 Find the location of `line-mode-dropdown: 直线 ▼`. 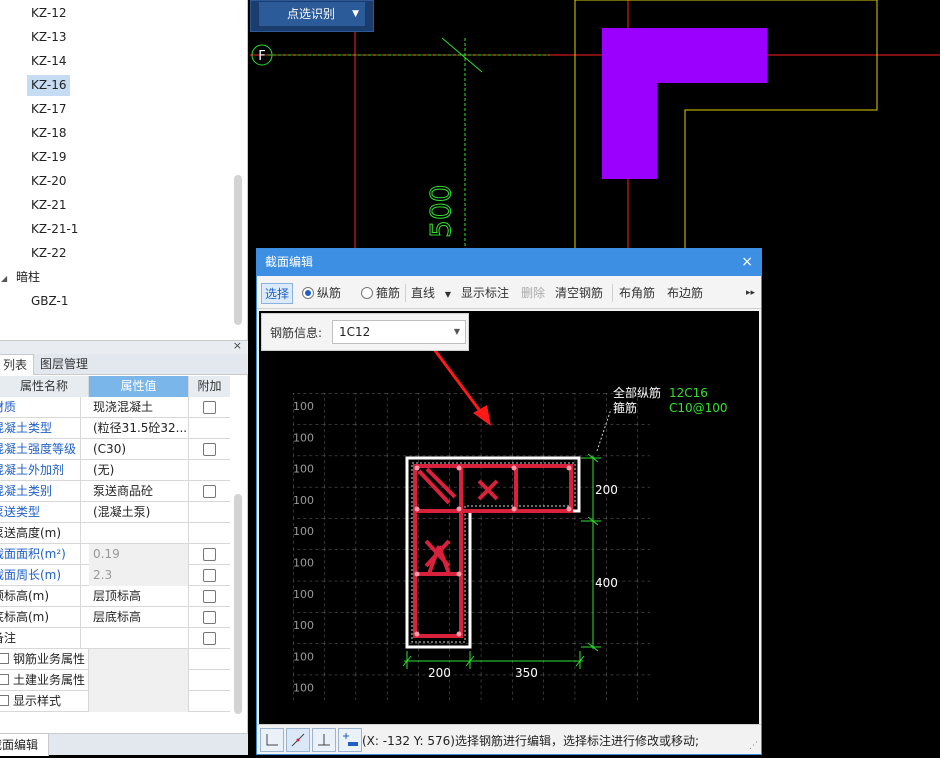

line-mode-dropdown: 直线 ▼ is located at coordinates (431, 293).